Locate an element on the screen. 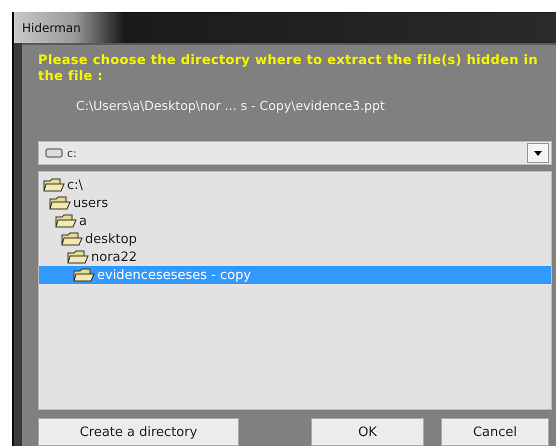 This screenshot has height=446, width=556. file-path: C:\Users\a\Desktop\nor ... s - Copy\evidence3.ppt is located at coordinates (231, 105).